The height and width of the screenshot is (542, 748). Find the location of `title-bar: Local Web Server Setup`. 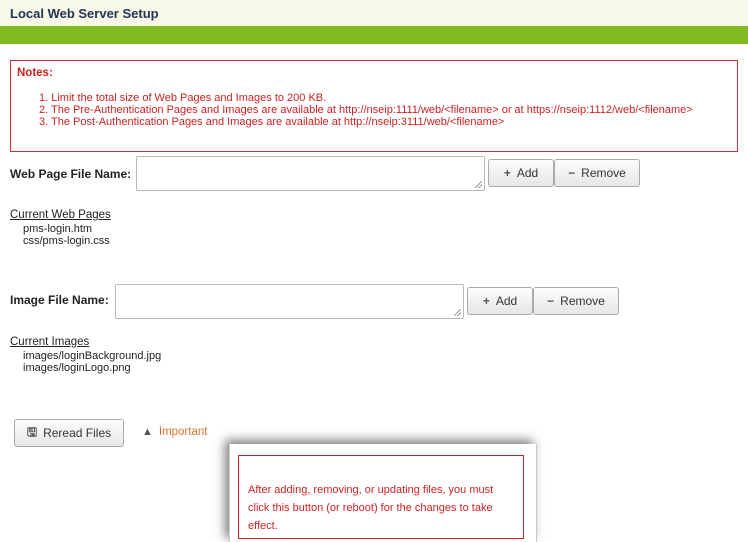

title-bar: Local Web Server Setup is located at coordinates (374, 13).